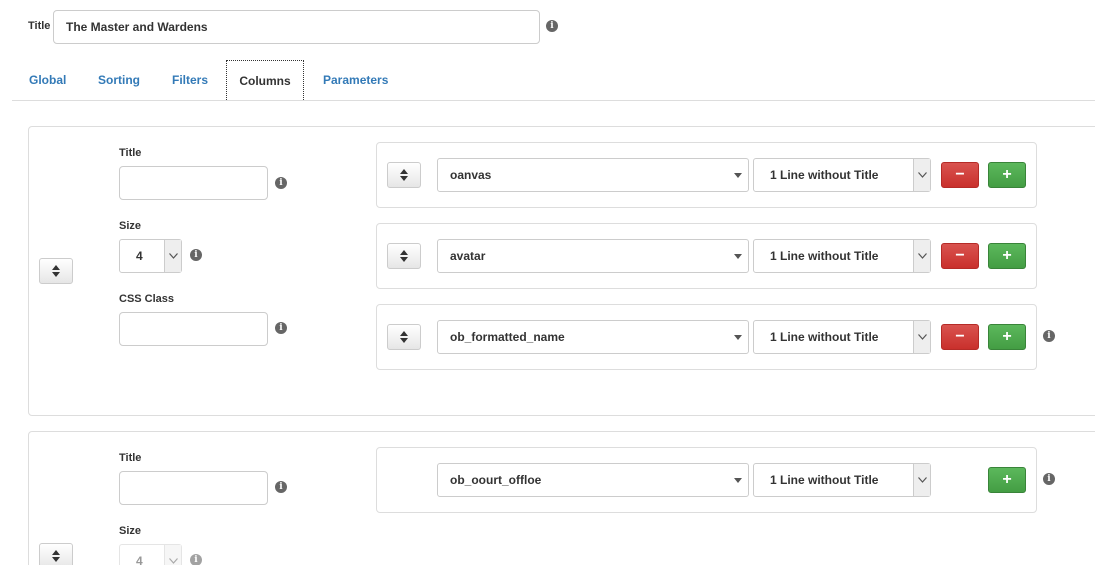 The width and height of the screenshot is (1095, 565). What do you see at coordinates (265, 80) in the screenshot?
I see `tab-columns: Columns` at bounding box center [265, 80].